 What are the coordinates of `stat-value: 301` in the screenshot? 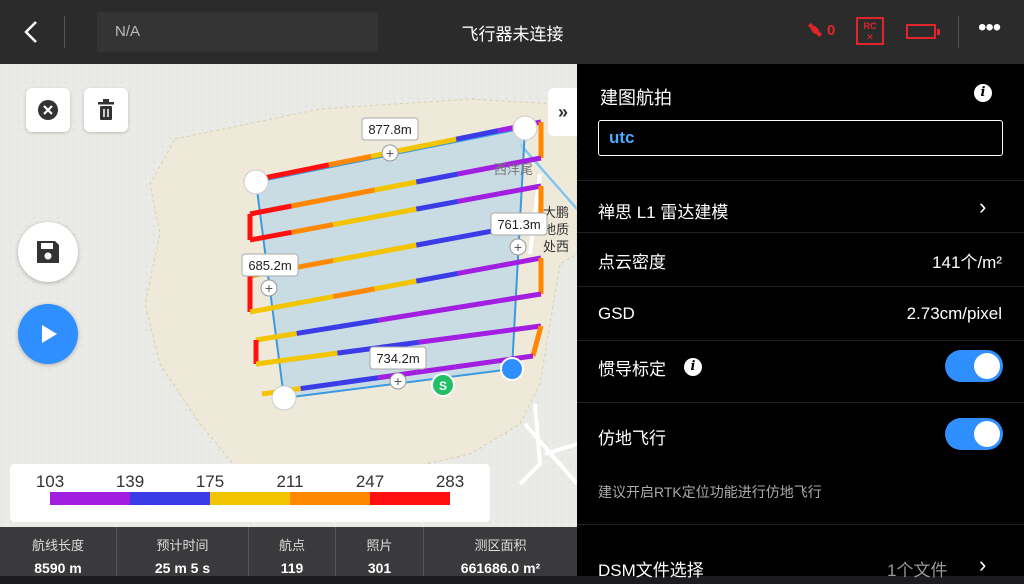 It's located at (379, 568).